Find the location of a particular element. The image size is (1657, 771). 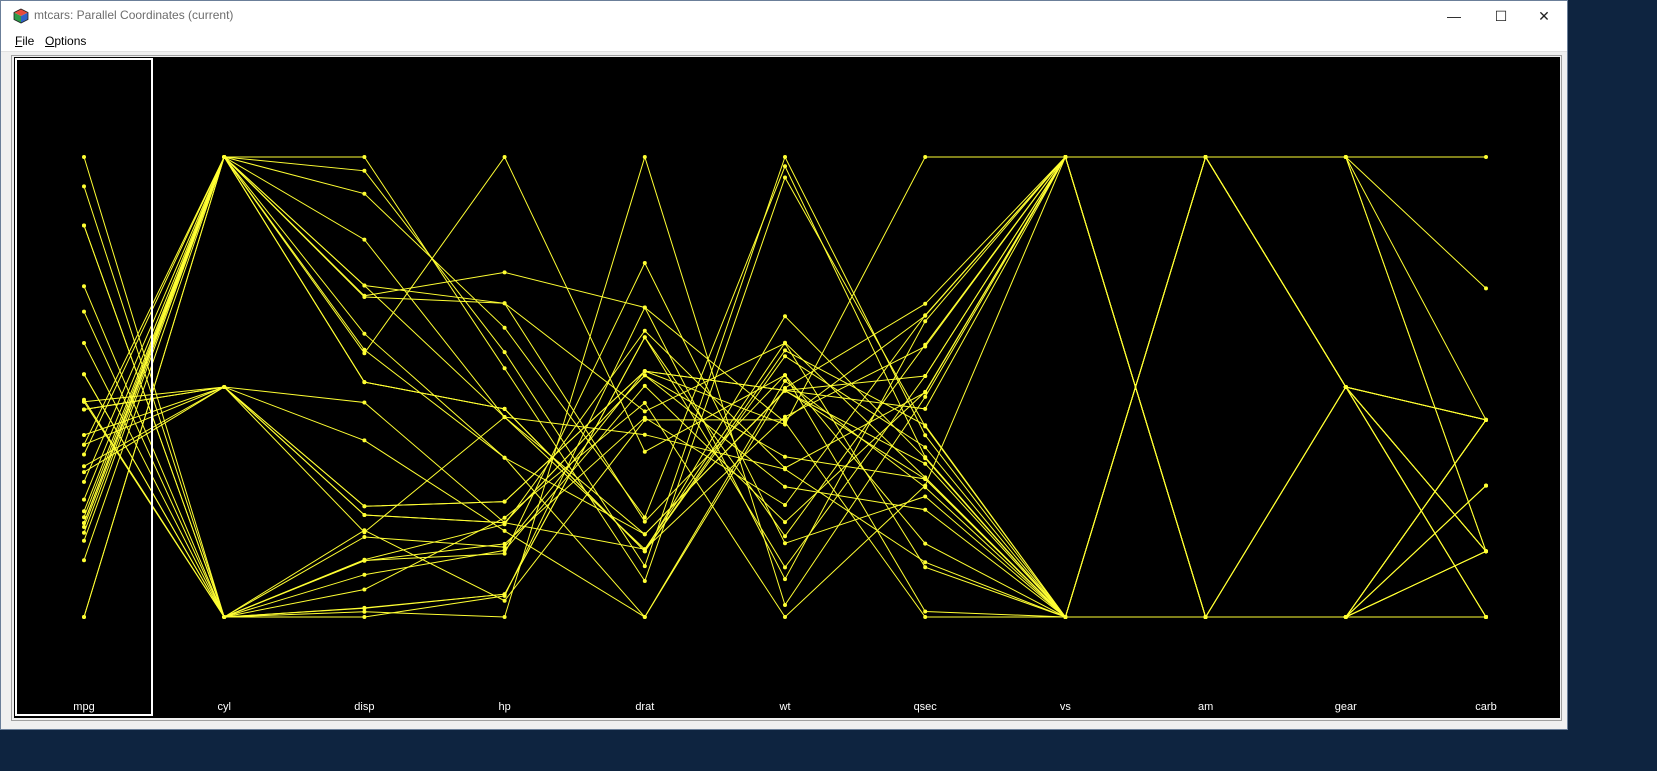

axis-label-disp: disp is located at coordinates (364, 707).